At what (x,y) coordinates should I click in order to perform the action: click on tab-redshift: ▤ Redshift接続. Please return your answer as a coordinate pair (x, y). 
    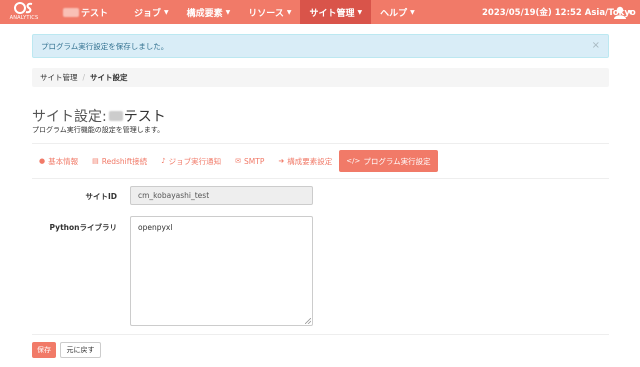
    Looking at the image, I should click on (119, 161).